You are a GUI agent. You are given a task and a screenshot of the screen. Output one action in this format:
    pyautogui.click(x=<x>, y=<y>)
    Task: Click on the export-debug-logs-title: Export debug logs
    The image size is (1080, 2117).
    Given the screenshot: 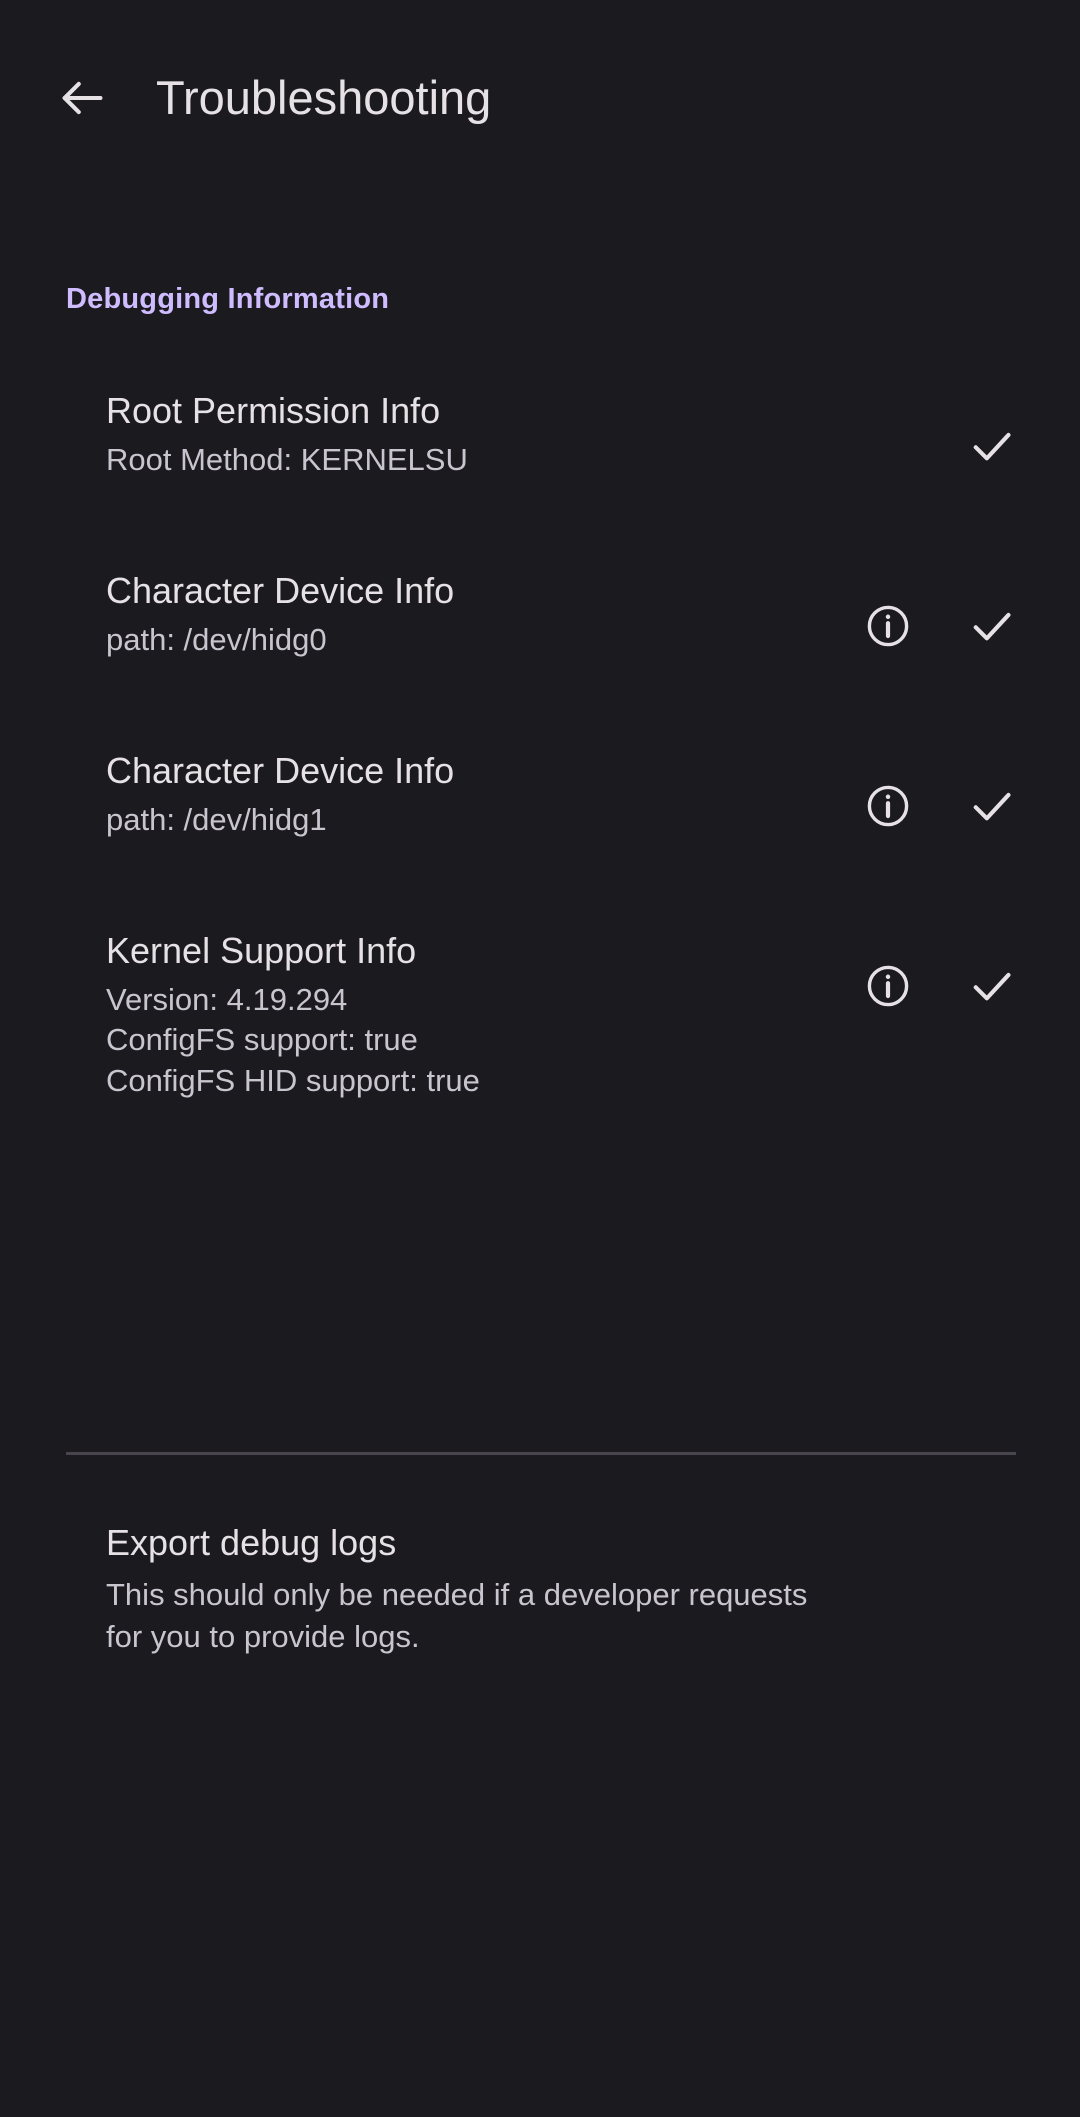 What is the action you would take?
    pyautogui.click(x=251, y=1542)
    